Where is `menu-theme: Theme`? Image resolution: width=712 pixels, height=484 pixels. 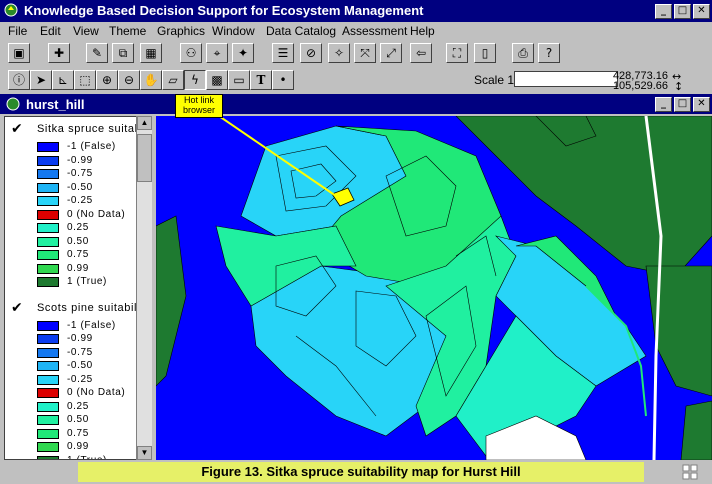
menu-theme: Theme is located at coordinates (127, 31).